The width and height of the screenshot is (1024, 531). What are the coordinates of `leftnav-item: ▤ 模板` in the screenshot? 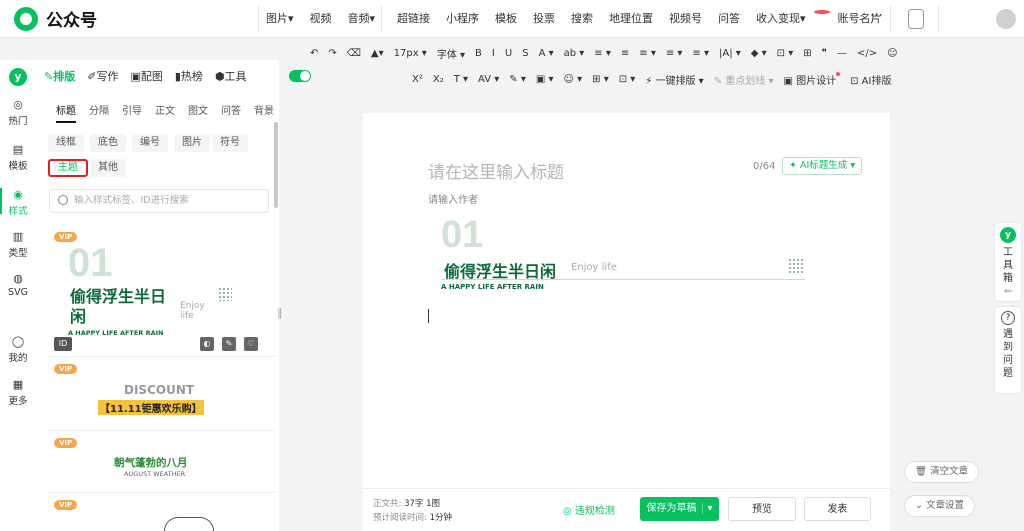 It's located at (18, 157).